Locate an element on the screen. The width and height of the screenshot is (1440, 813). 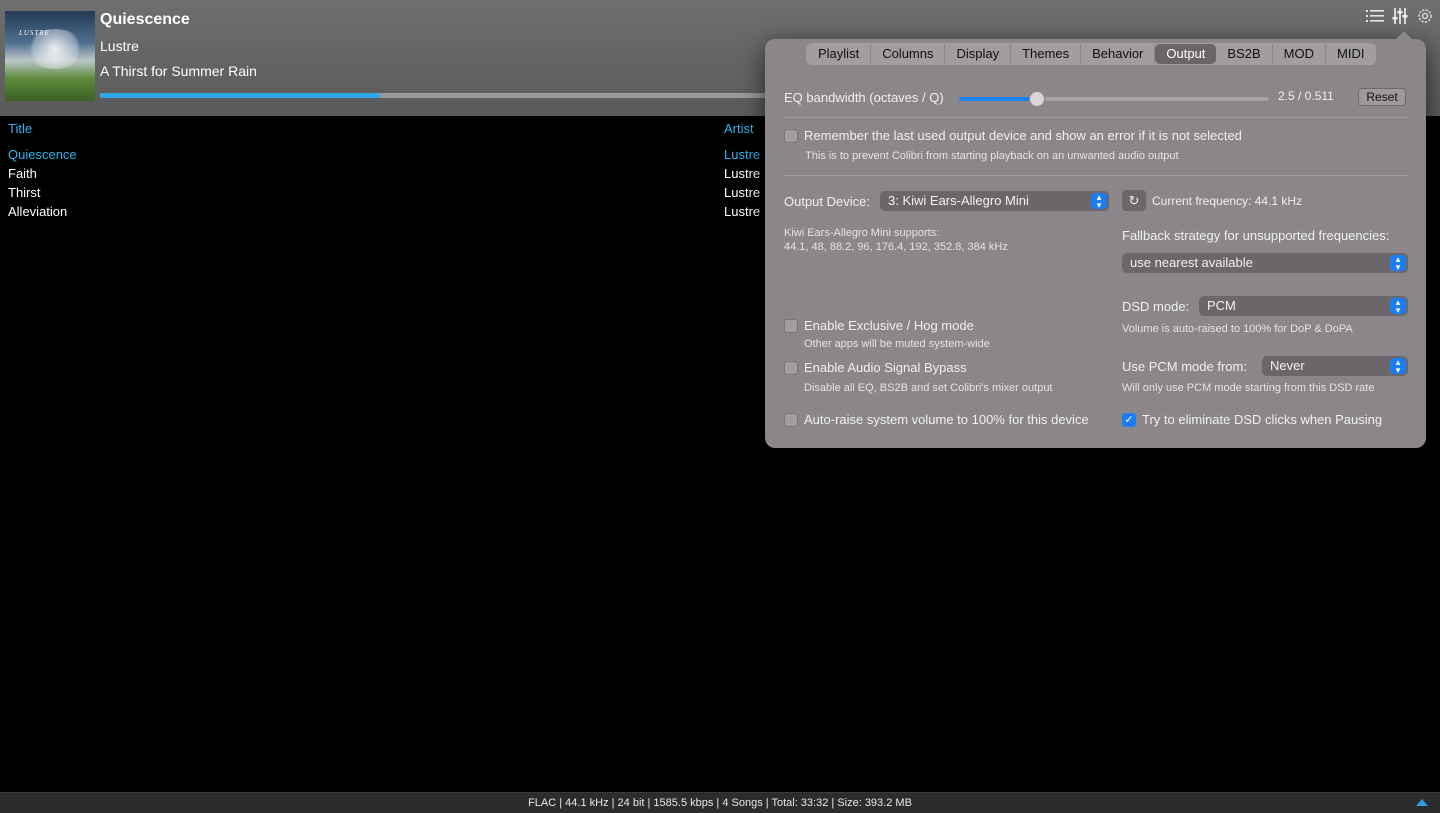
playlist-row: Faith Lustre is located at coordinates (385, 173).